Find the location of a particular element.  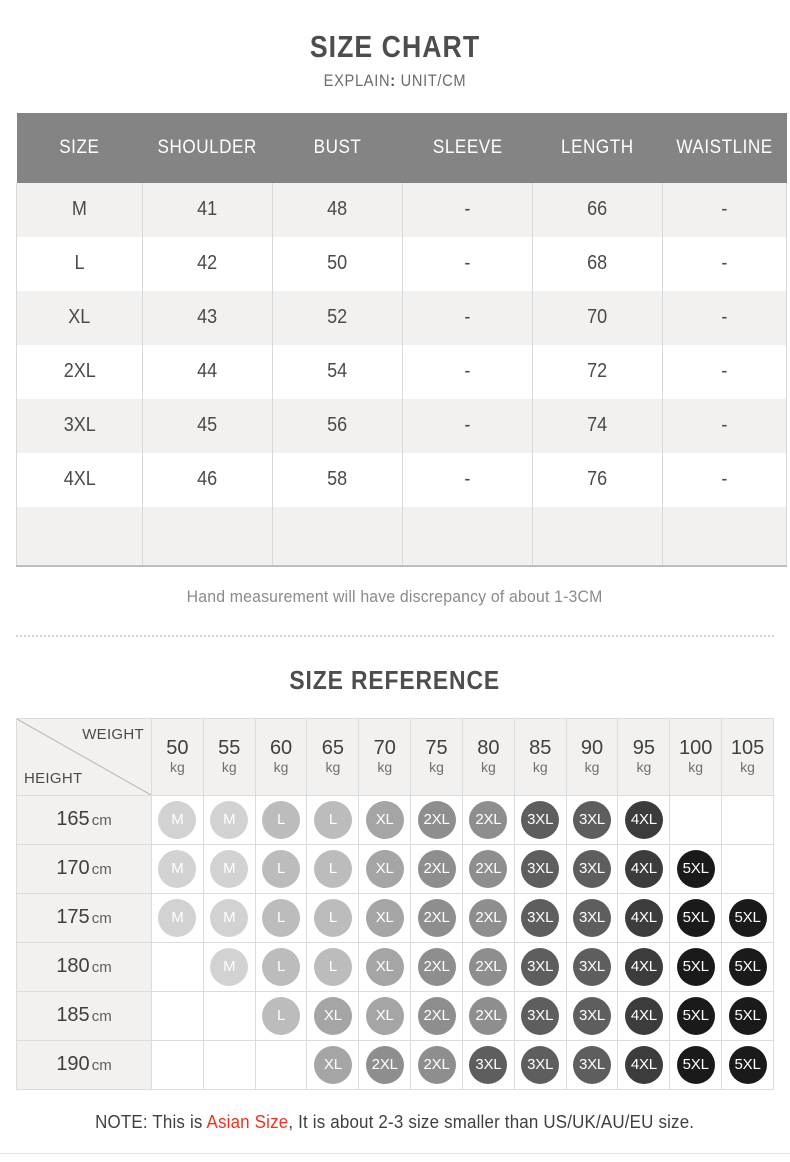

weight-col-head: 95 kg is located at coordinates (644, 756).